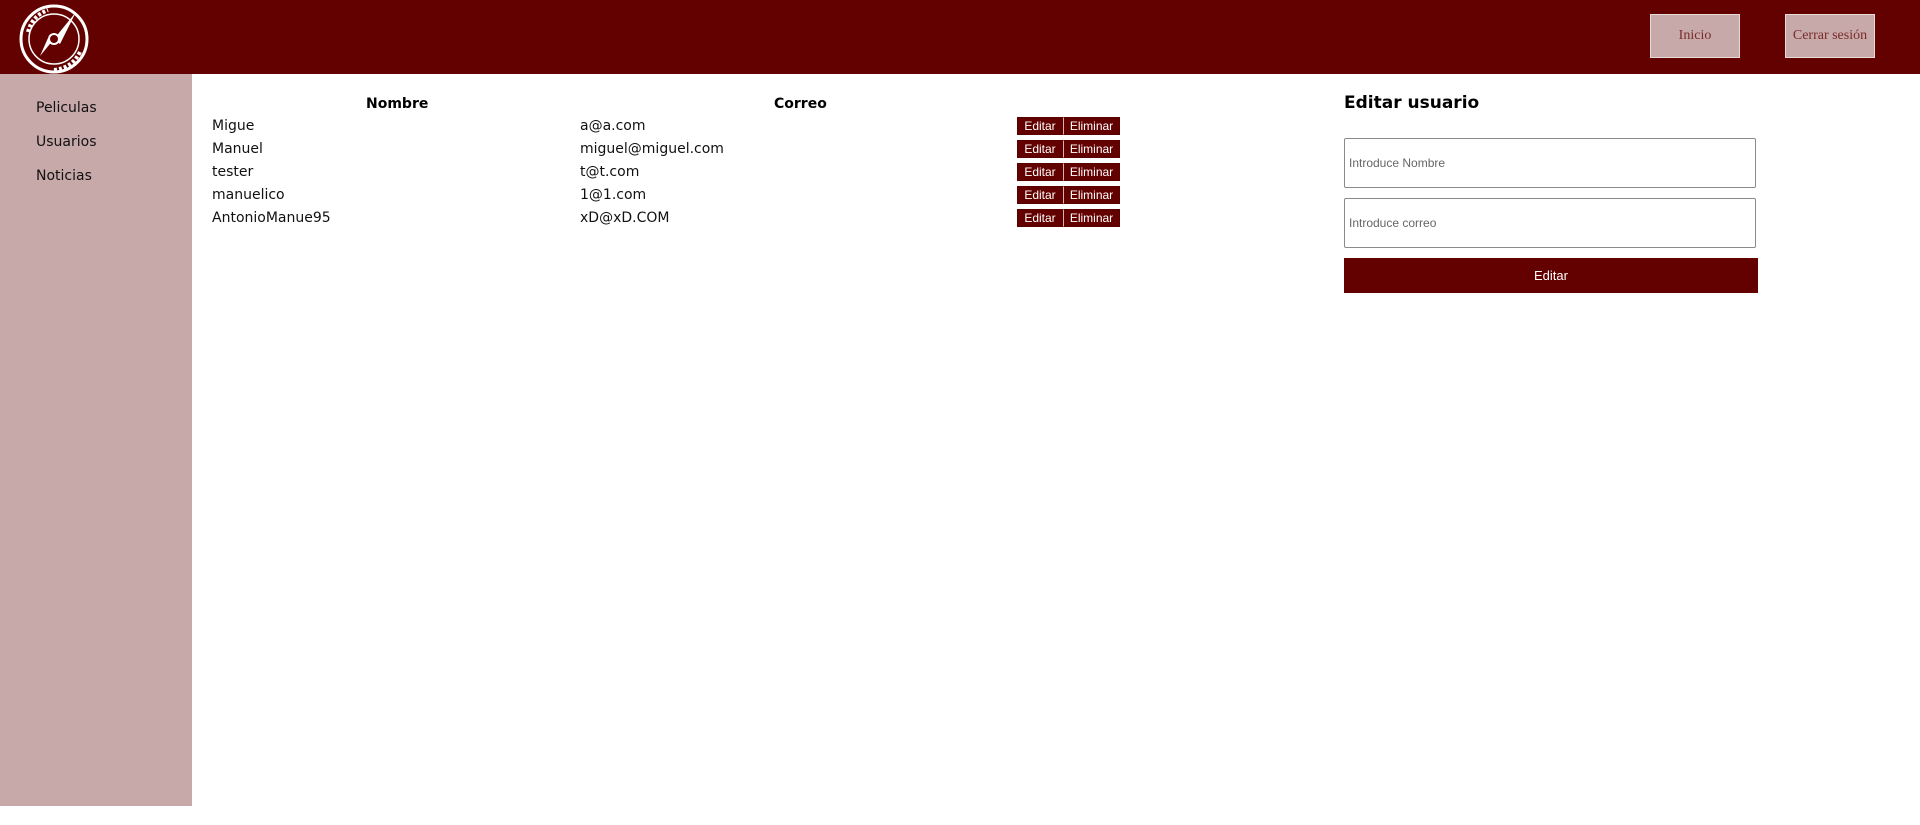  What do you see at coordinates (610, 172) in the screenshot?
I see `user-email-cell: t@t.com` at bounding box center [610, 172].